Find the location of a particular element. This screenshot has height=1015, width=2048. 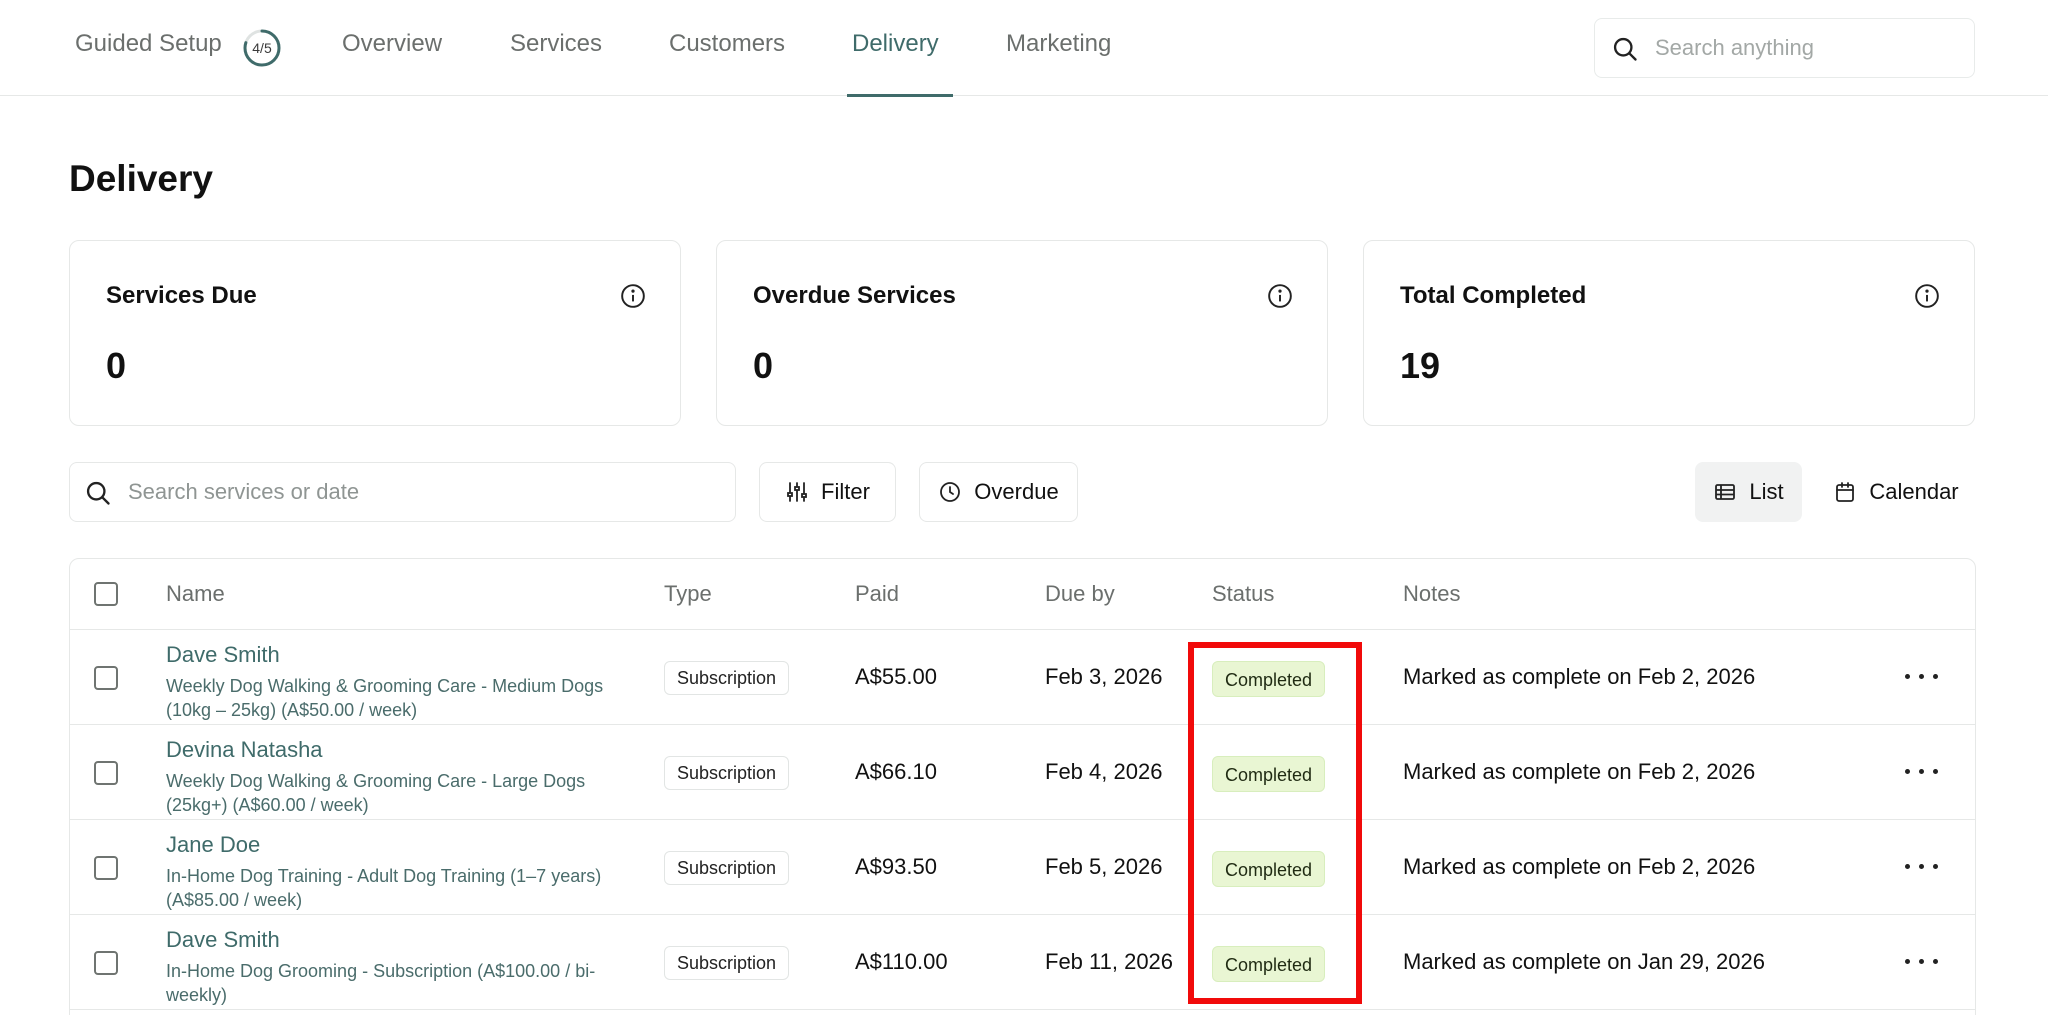

overdue-button: Overdue is located at coordinates (998, 492).